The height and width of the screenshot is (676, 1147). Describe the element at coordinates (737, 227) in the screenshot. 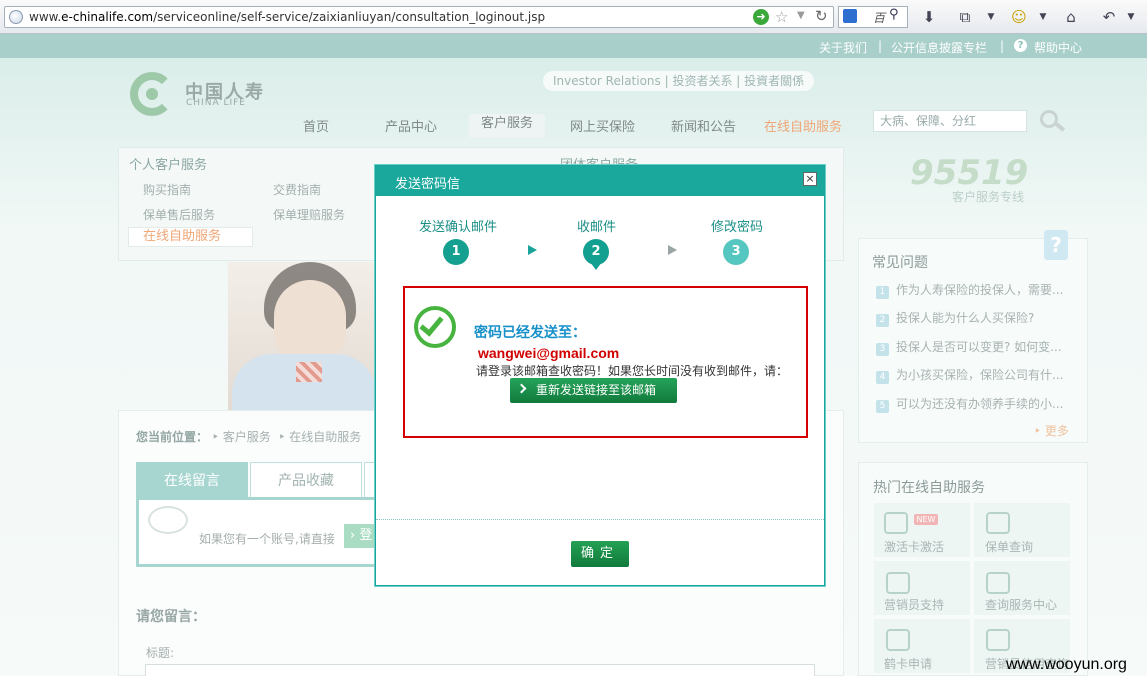

I see `step-3-label: 修改密码` at that location.